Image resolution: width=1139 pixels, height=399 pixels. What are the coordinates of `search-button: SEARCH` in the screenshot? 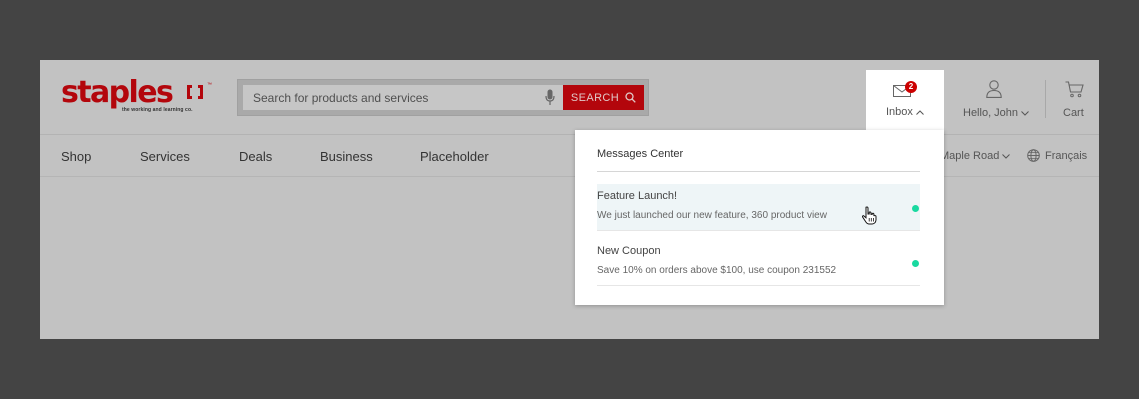 It's located at (603, 97).